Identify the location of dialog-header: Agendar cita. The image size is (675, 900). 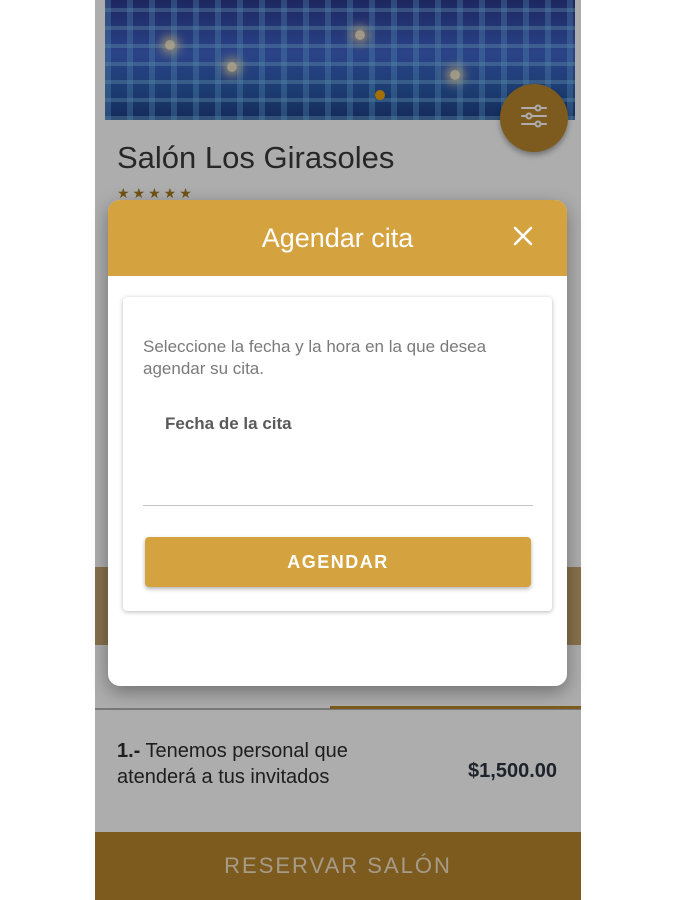
(337, 238).